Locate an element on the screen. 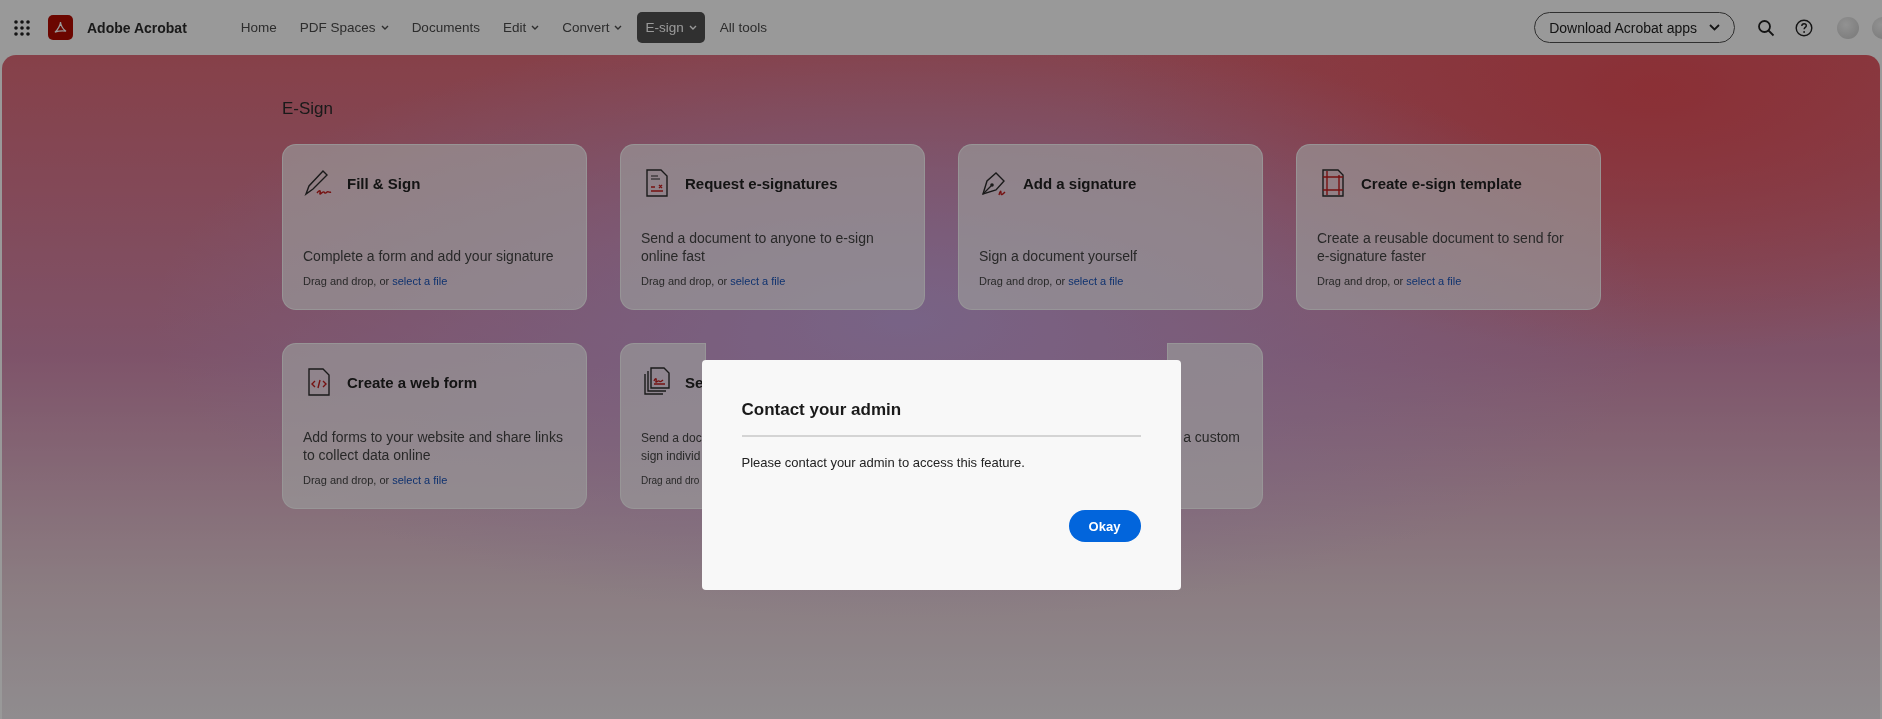 This screenshot has width=1882, height=719. app-name: Adobe Acrobat is located at coordinates (137, 27).